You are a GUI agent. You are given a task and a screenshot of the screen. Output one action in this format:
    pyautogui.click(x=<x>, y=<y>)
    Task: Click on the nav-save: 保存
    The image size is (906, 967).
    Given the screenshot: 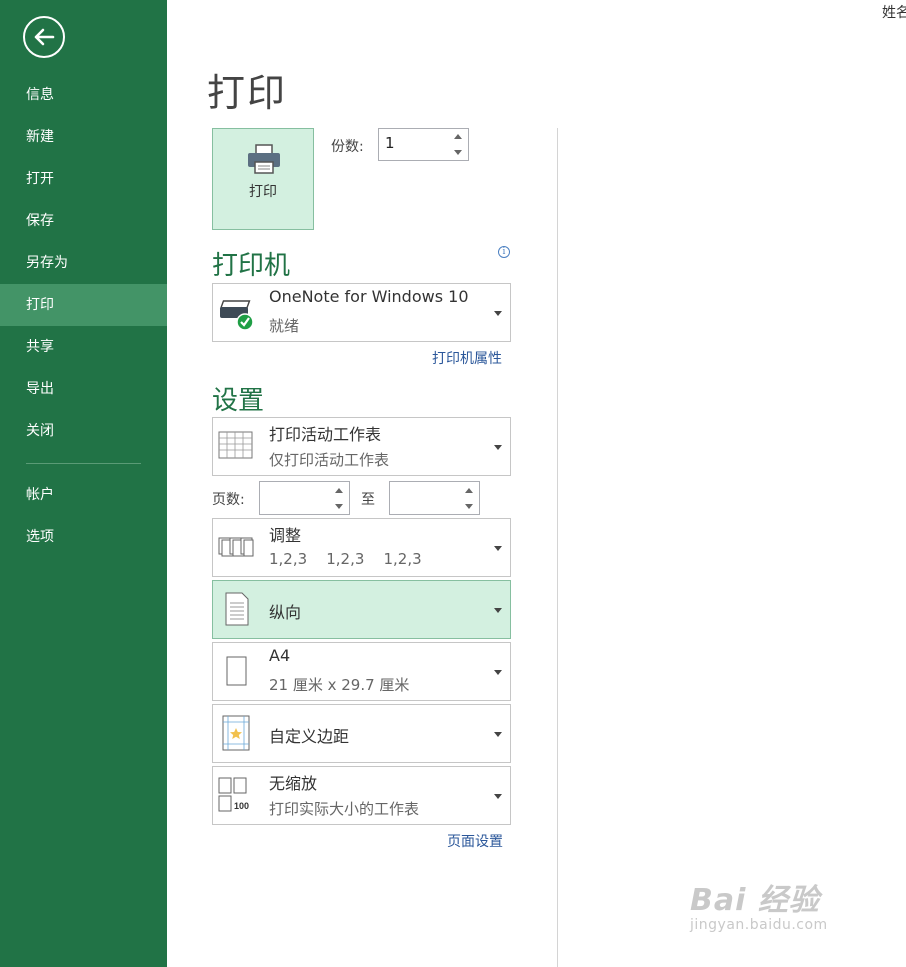 What is the action you would take?
    pyautogui.click(x=83, y=221)
    